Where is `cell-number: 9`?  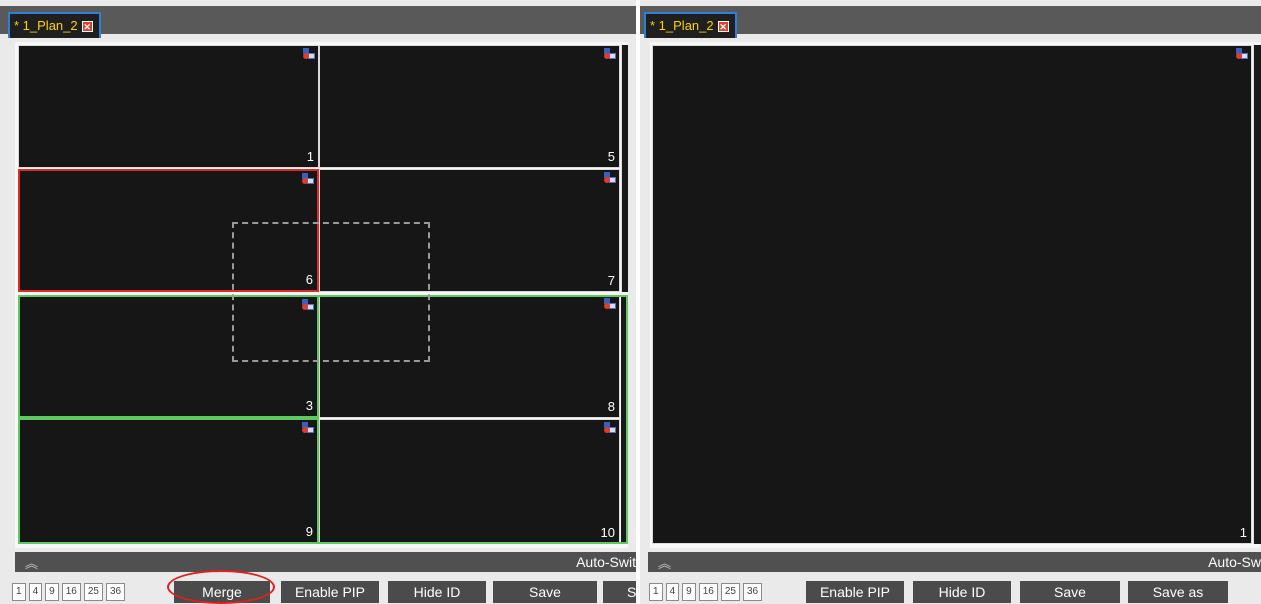
cell-number: 9 is located at coordinates (309, 531).